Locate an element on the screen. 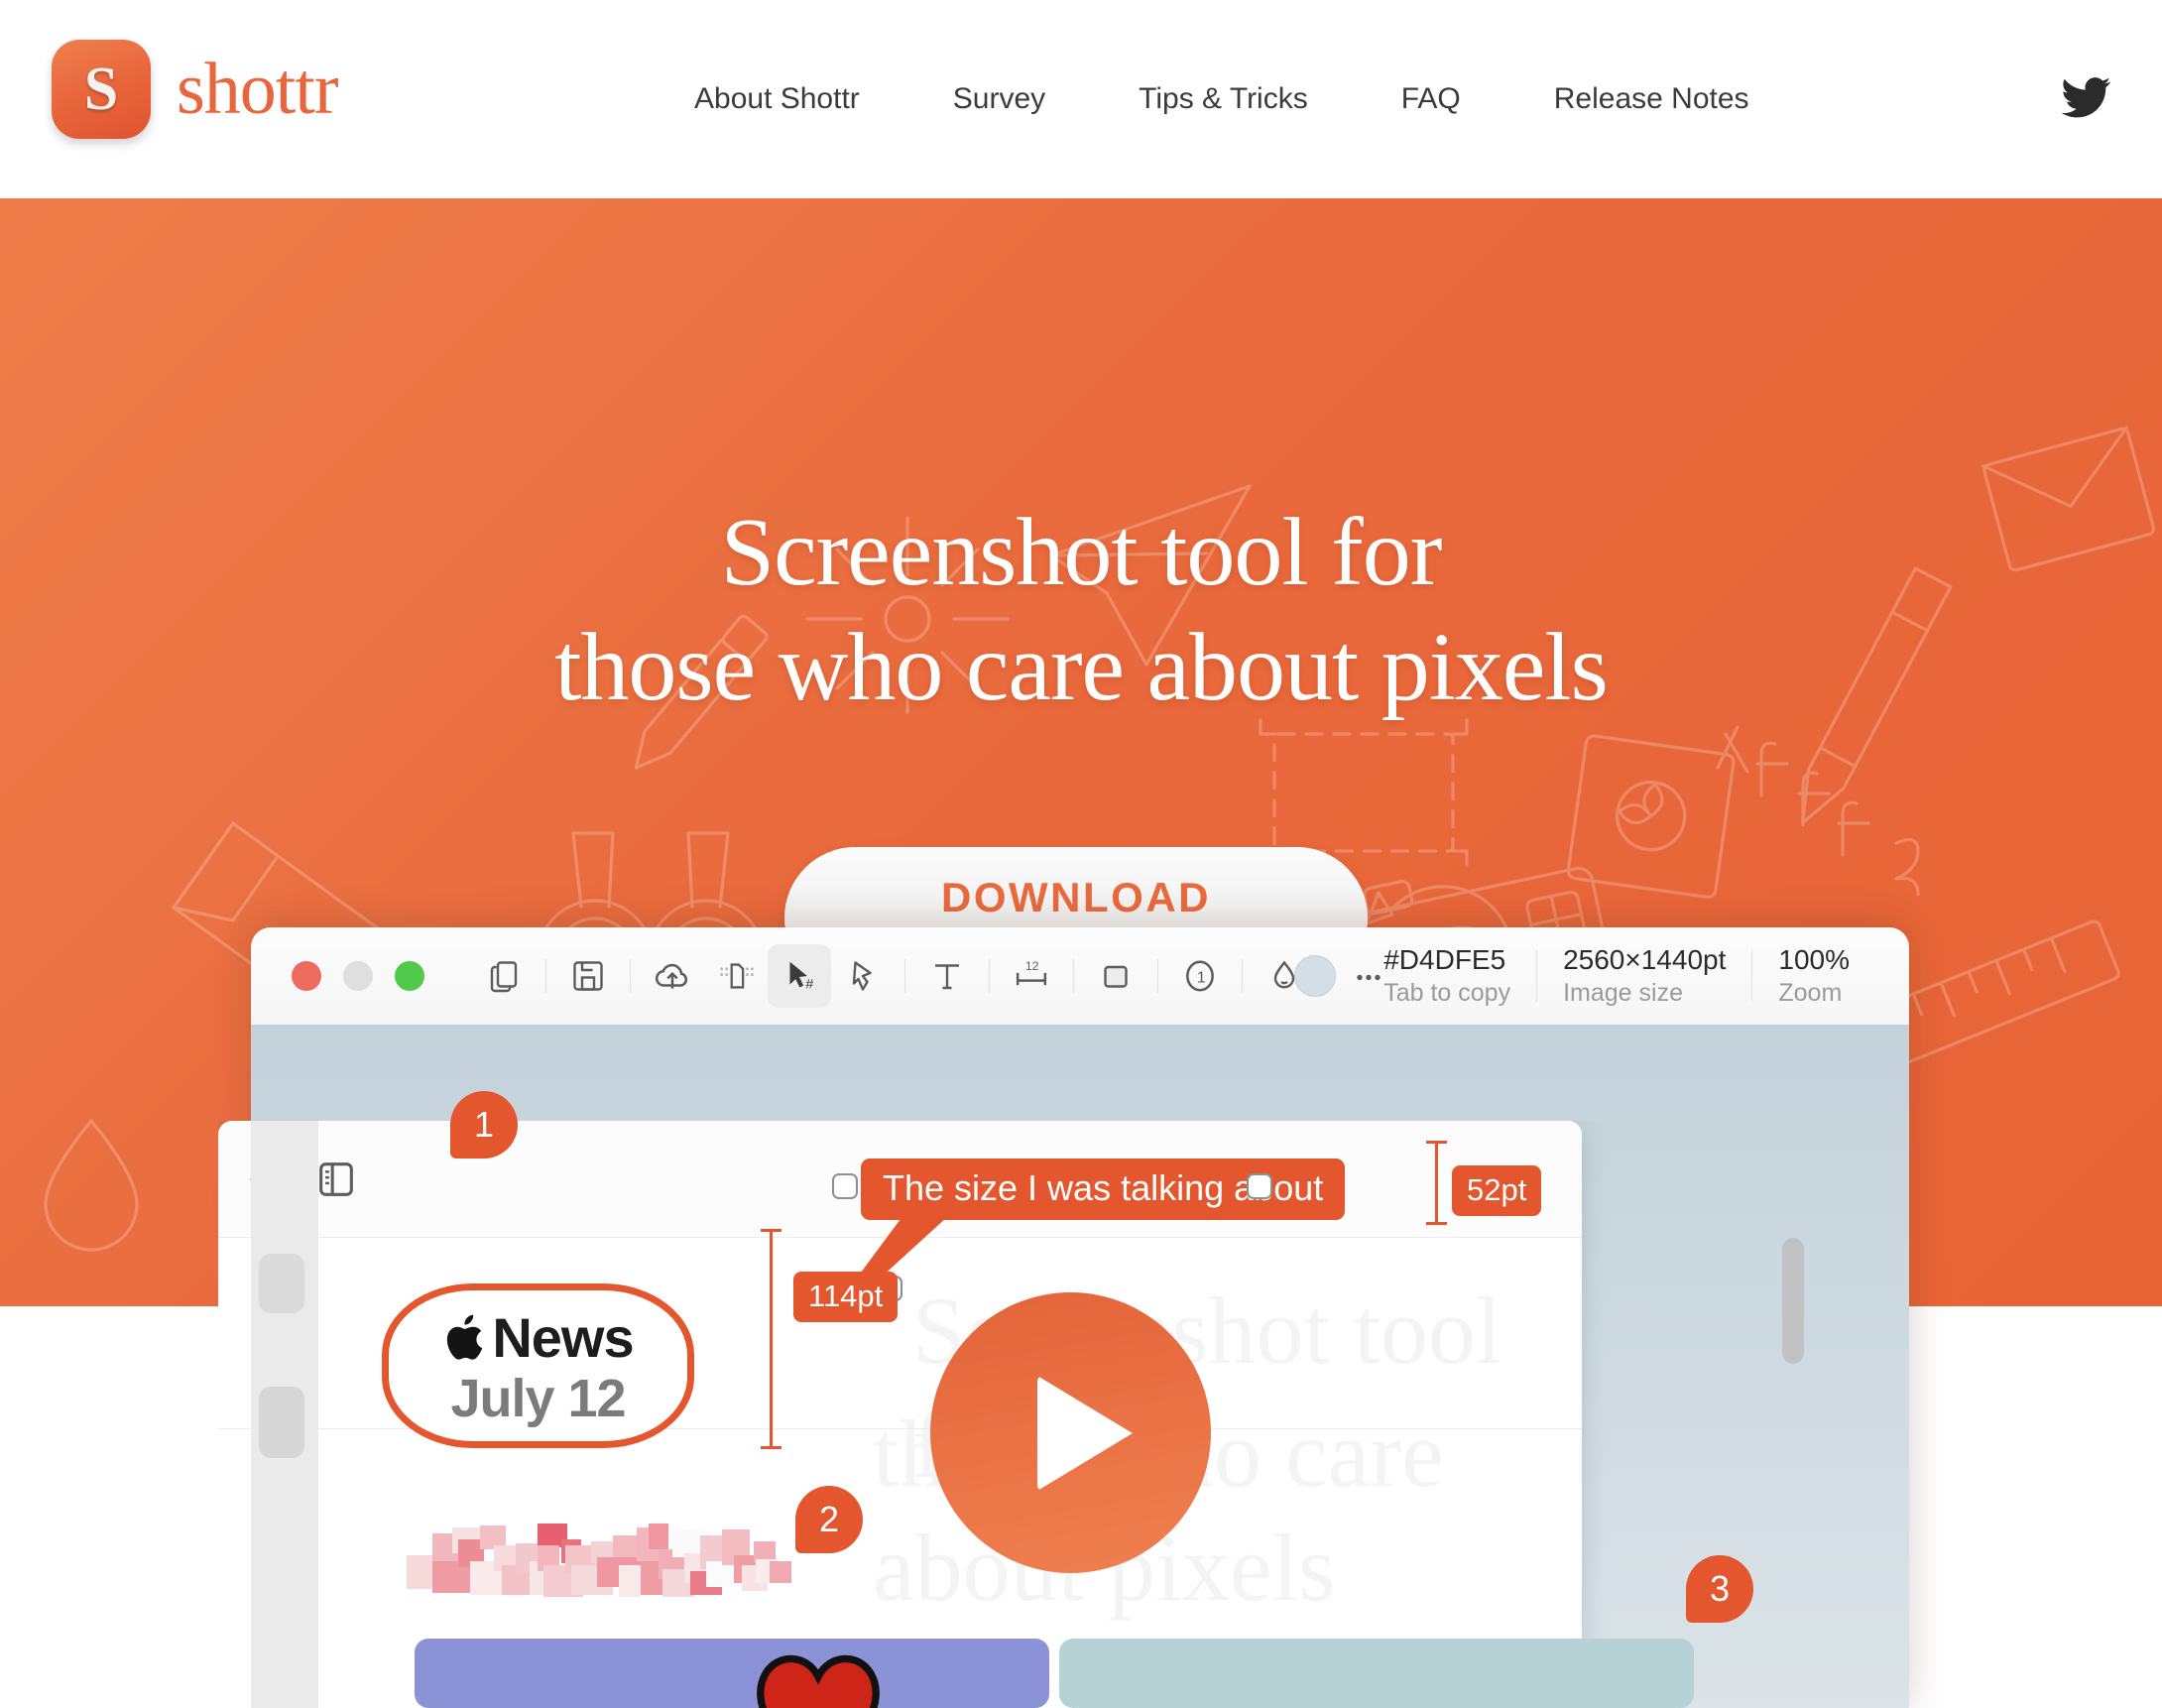  save-icon is located at coordinates (588, 976).